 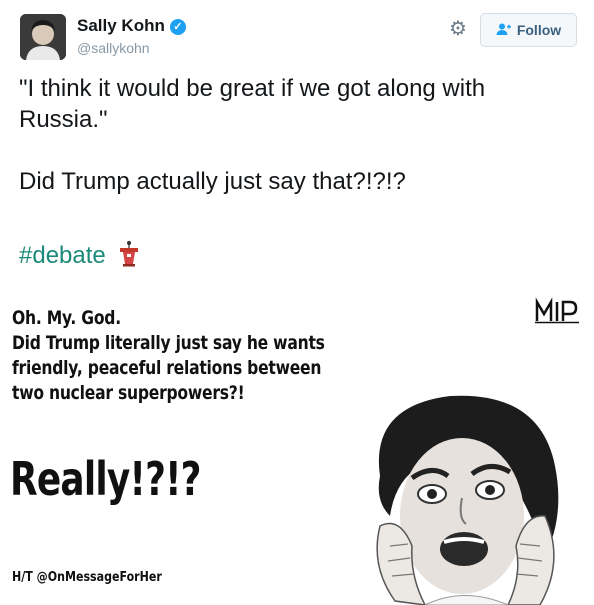 I want to click on avatar-photo, so click(x=43, y=37).